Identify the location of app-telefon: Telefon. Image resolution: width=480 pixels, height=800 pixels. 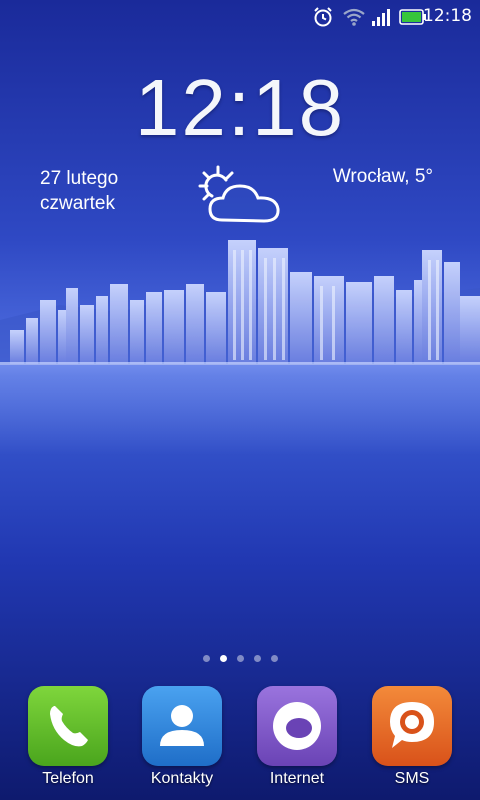
(68, 737).